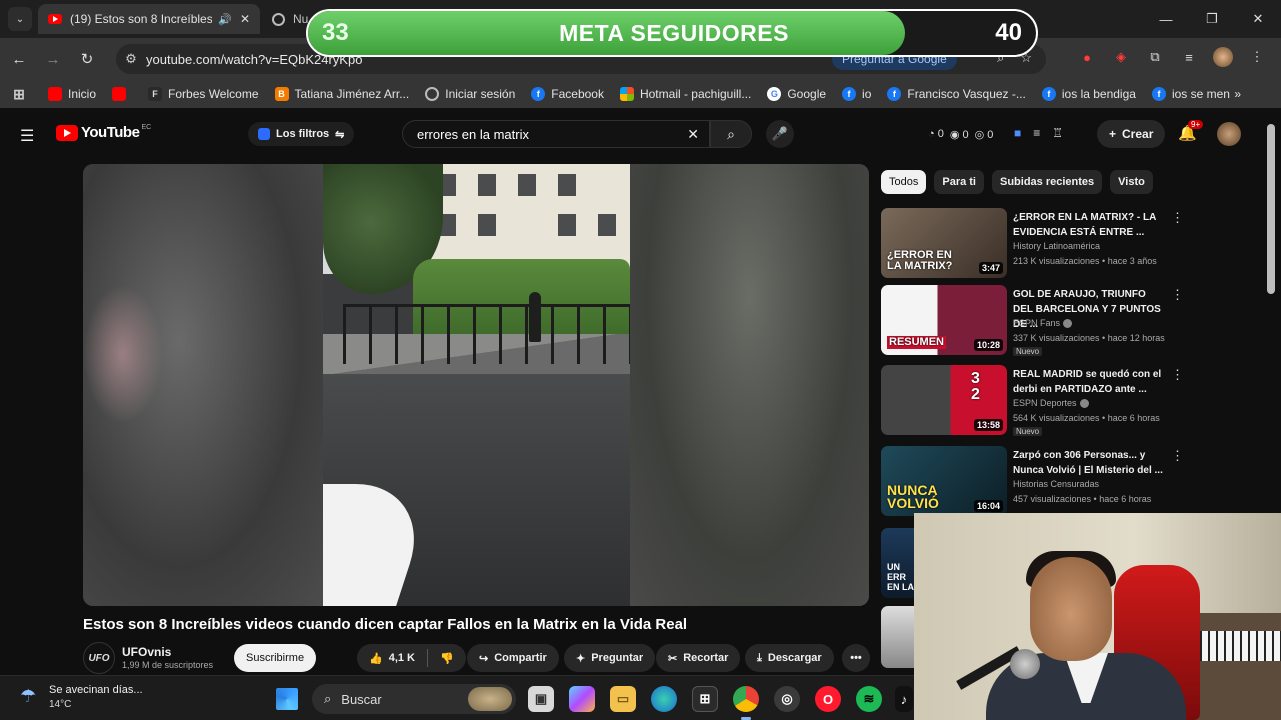 Image resolution: width=1281 pixels, height=720 pixels. I want to click on file-explorer-icon: ▭, so click(623, 699).